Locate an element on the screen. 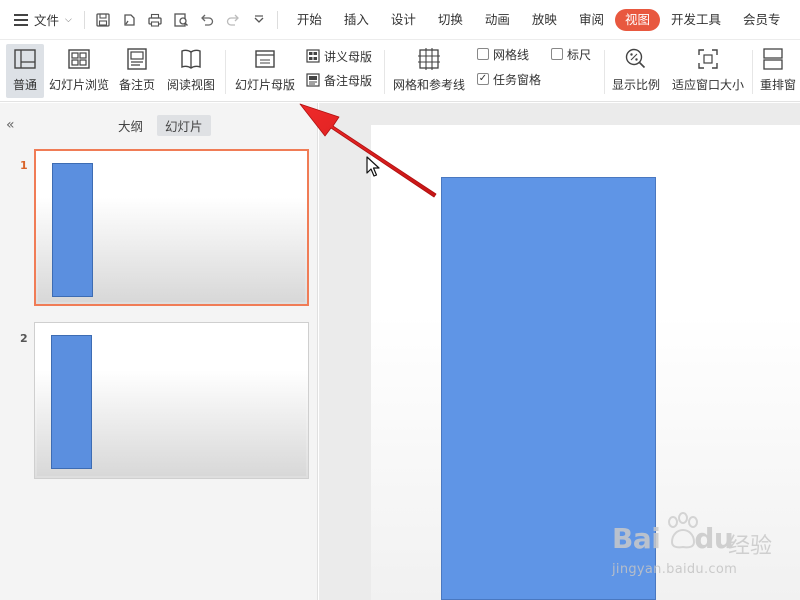 The image size is (800, 600). print-icon is located at coordinates (155, 20).